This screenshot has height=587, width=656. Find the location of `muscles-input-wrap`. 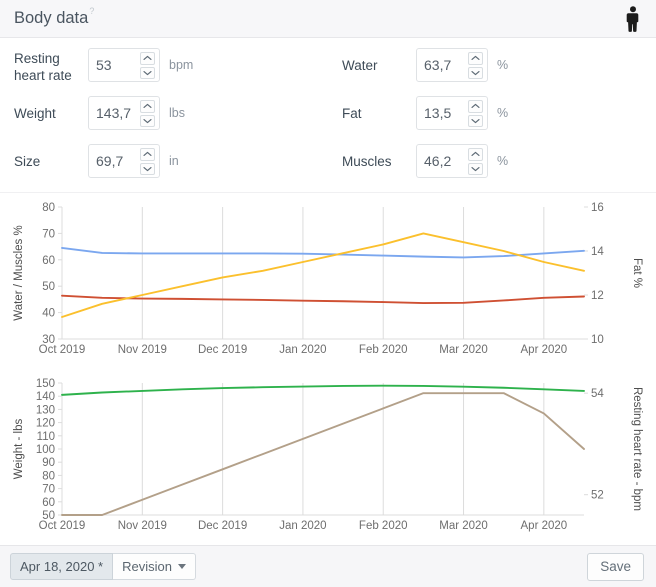

muscles-input-wrap is located at coordinates (452, 161).